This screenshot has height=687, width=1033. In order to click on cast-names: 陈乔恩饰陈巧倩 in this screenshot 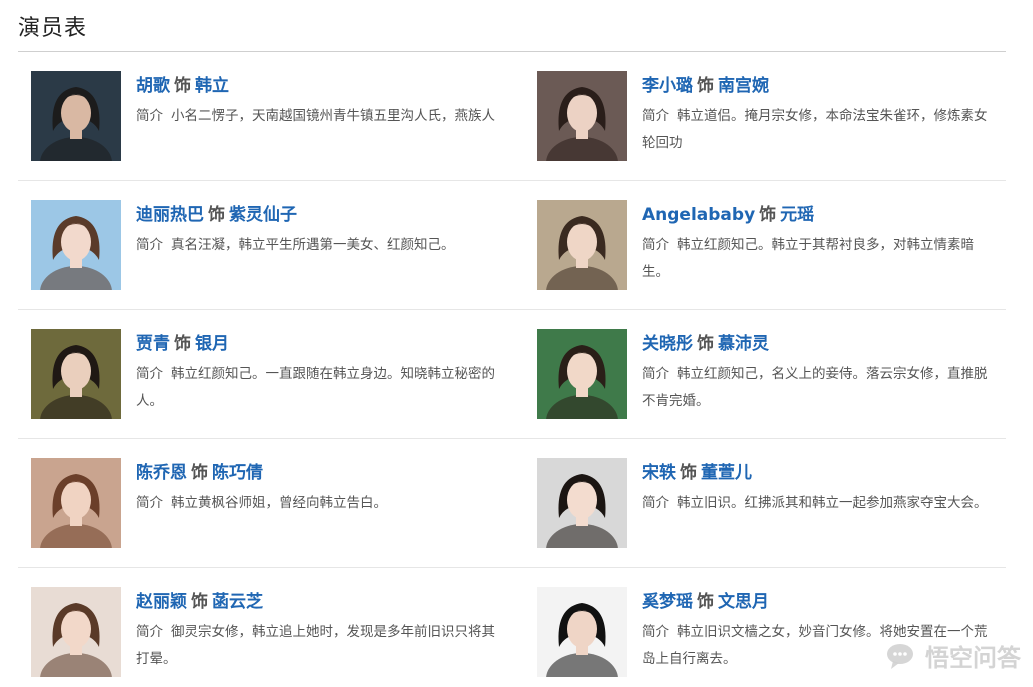, I will do `click(316, 473)`.